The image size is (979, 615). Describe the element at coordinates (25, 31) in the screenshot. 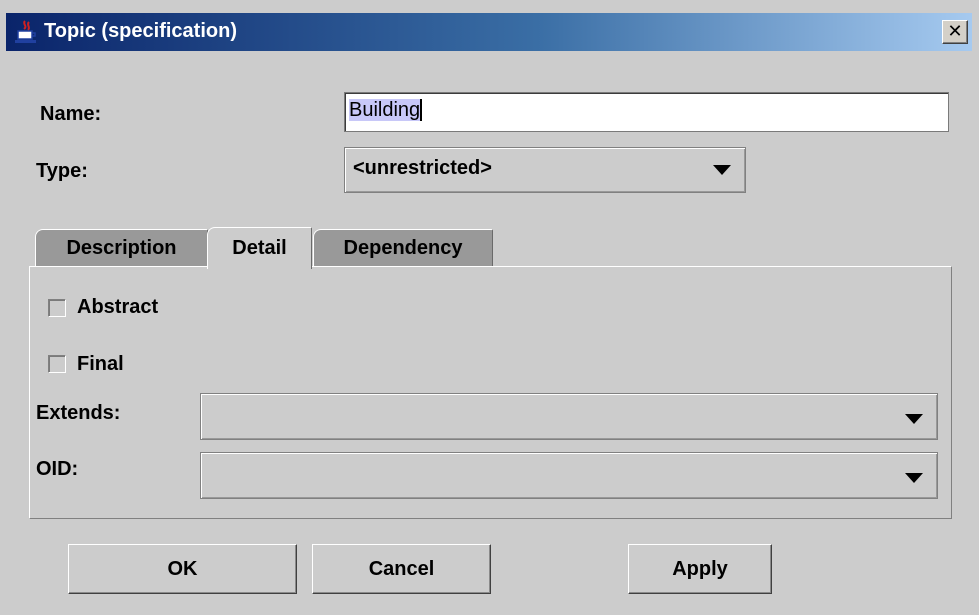

I see `java-coffee-icon` at that location.